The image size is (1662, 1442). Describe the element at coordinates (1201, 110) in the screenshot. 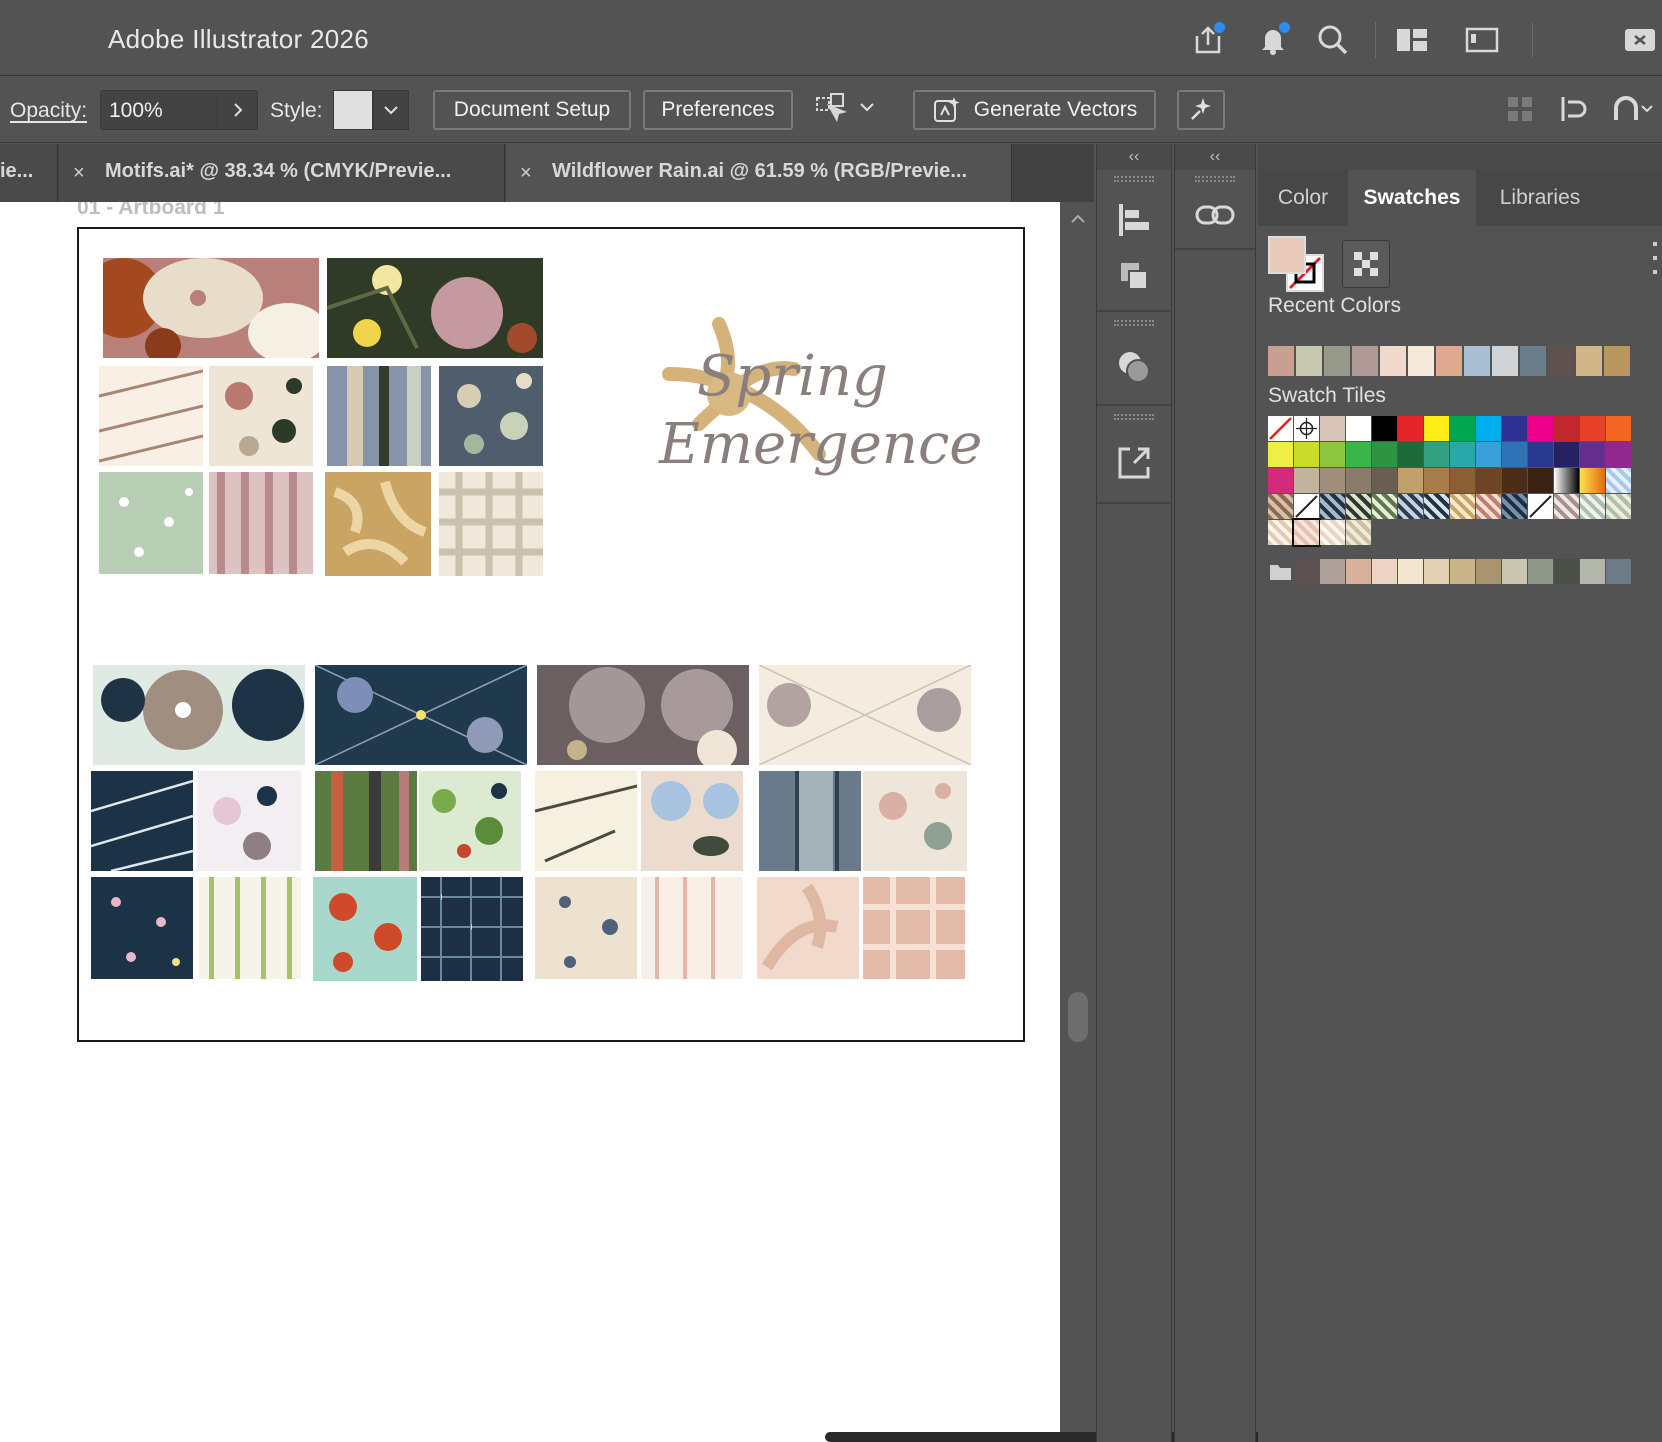

I see `ai-sparkle-button` at that location.